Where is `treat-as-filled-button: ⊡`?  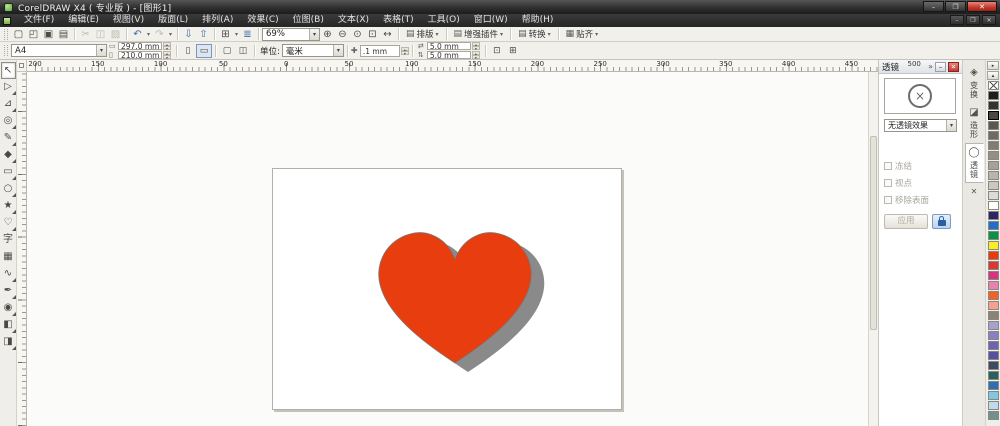
treat-as-filled-button: ⊡ is located at coordinates (497, 51).